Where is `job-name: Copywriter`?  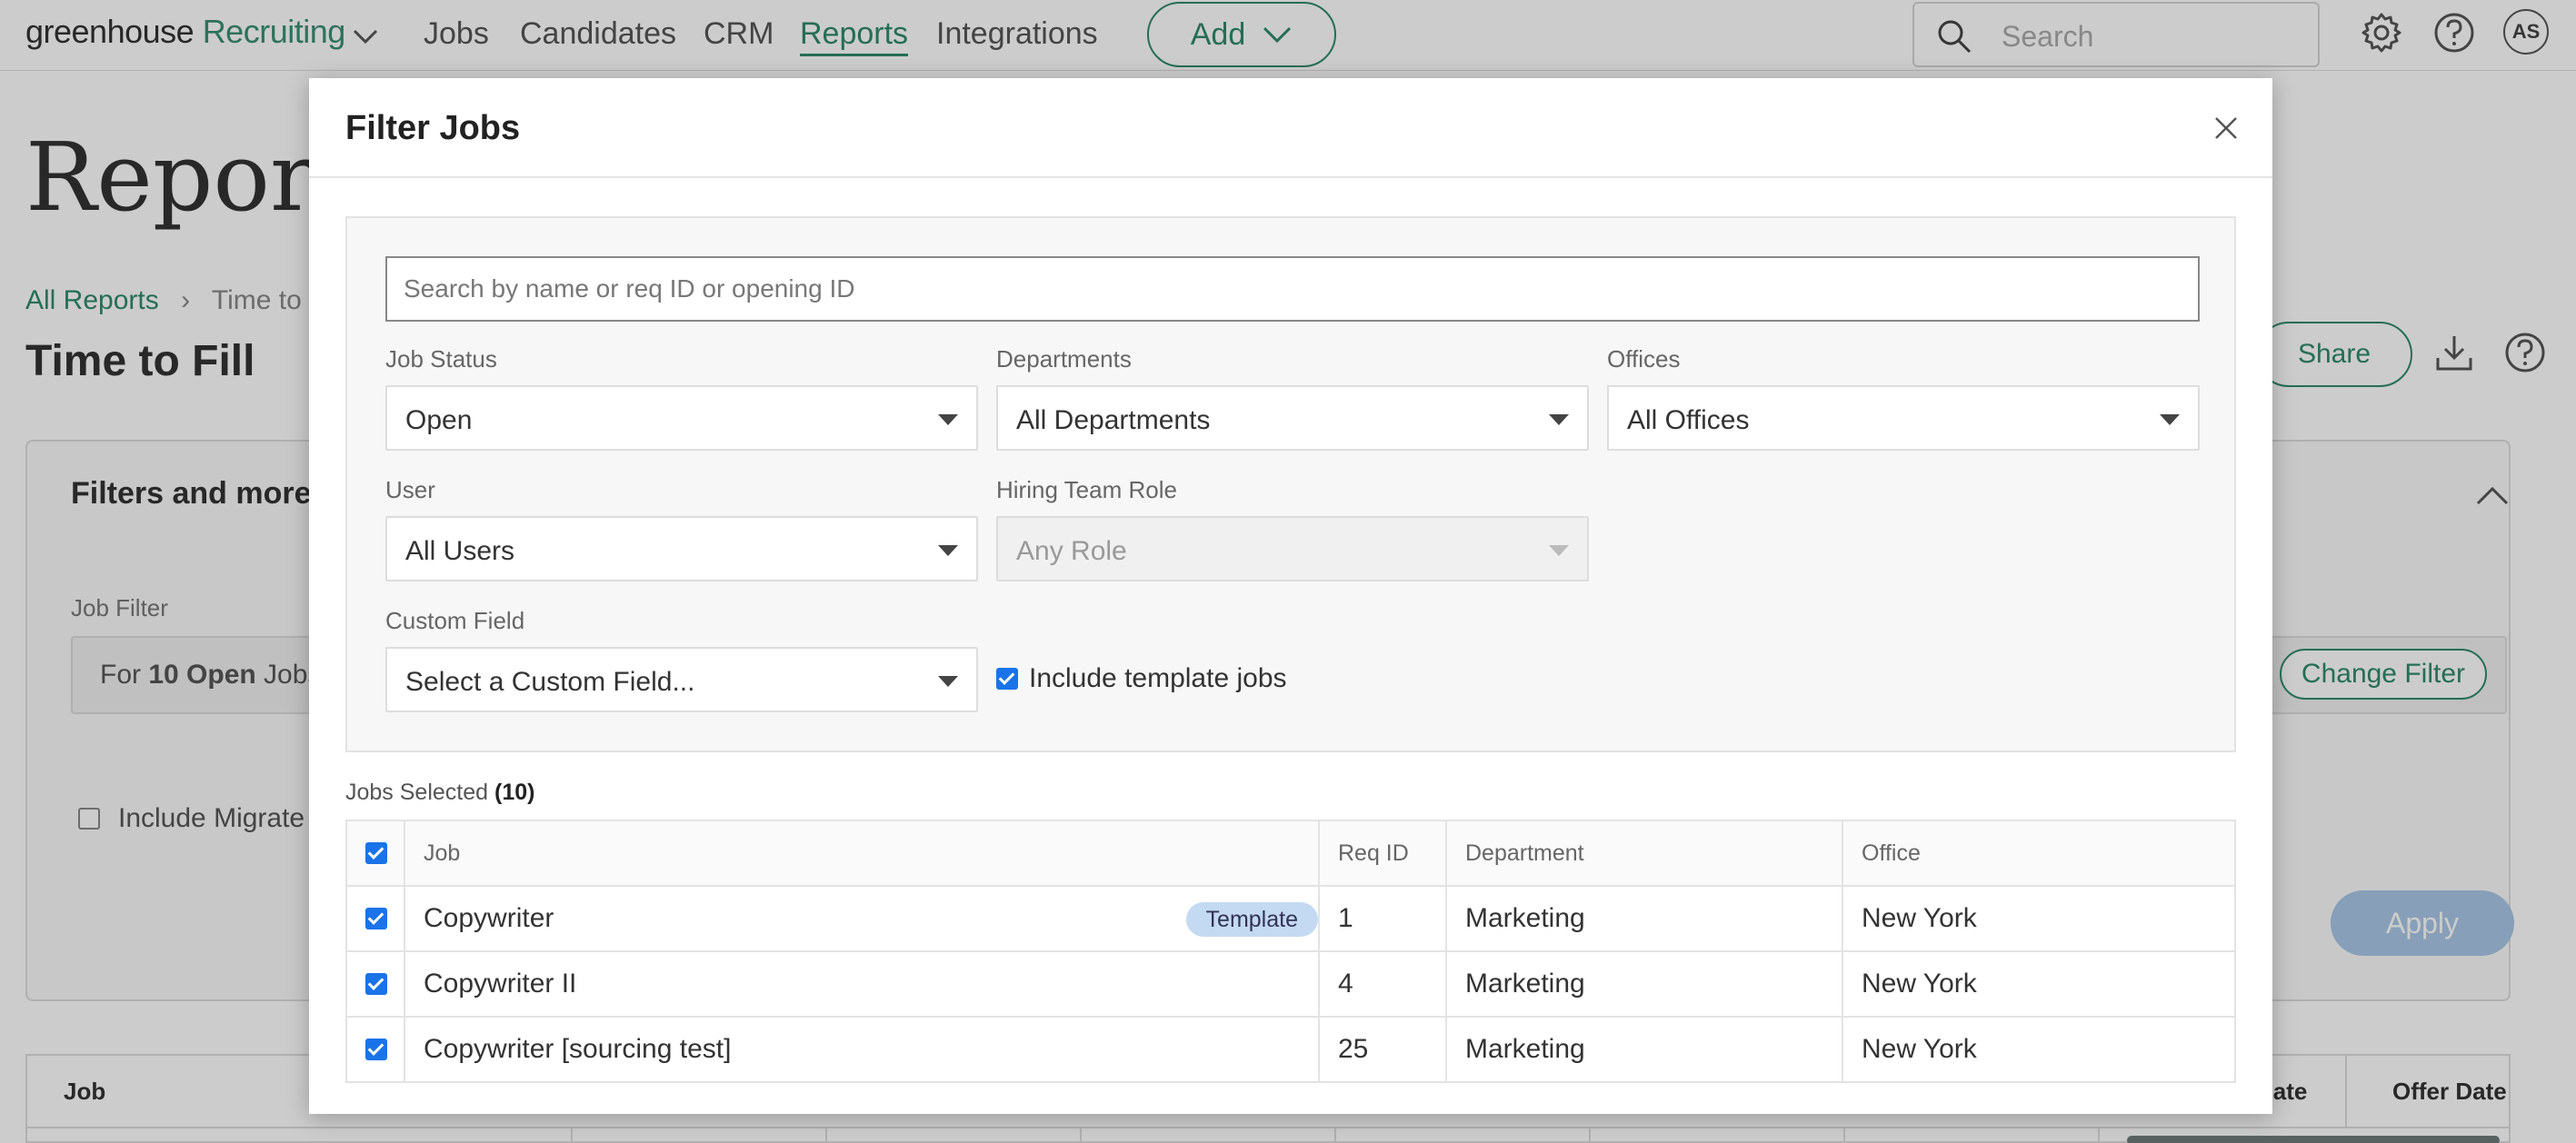 job-name: Copywriter is located at coordinates (489, 918).